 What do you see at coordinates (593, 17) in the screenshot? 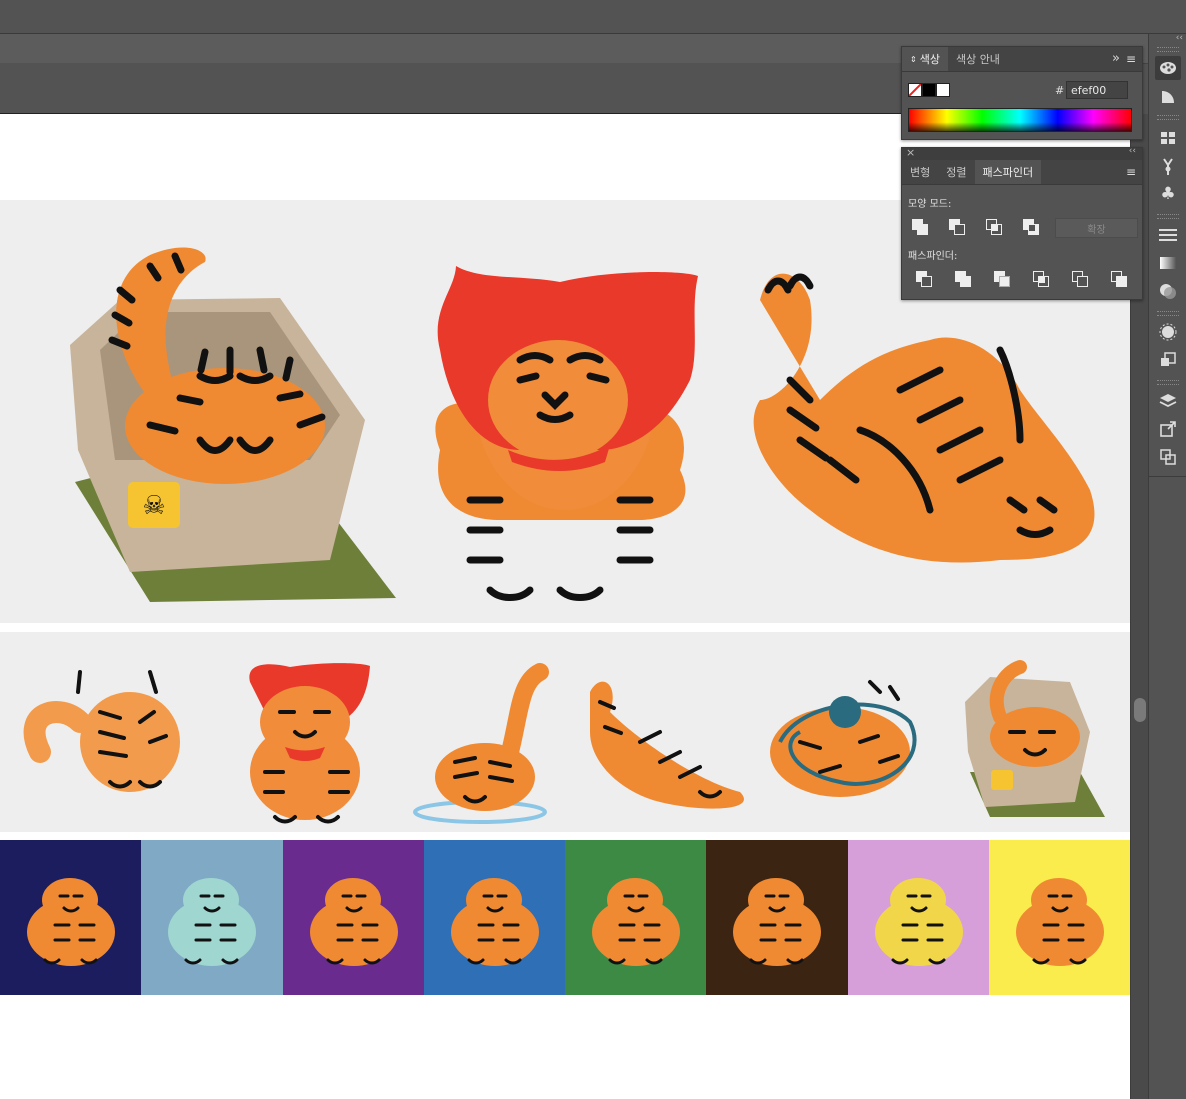
I see `application-menu-bar` at bounding box center [593, 17].